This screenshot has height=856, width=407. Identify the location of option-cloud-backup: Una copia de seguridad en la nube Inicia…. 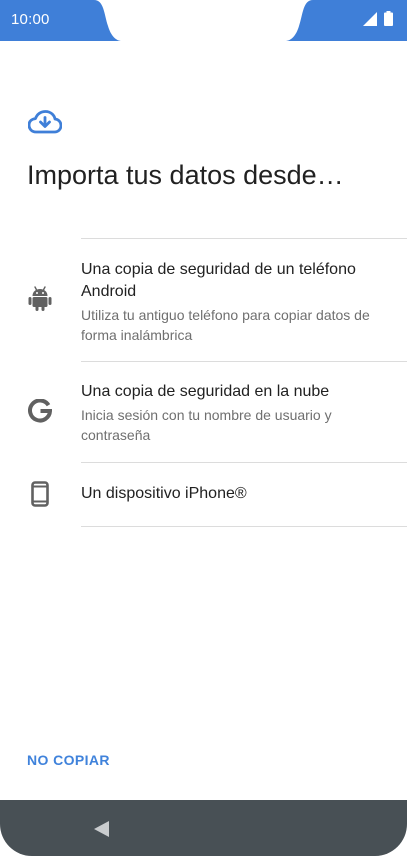
(203, 412).